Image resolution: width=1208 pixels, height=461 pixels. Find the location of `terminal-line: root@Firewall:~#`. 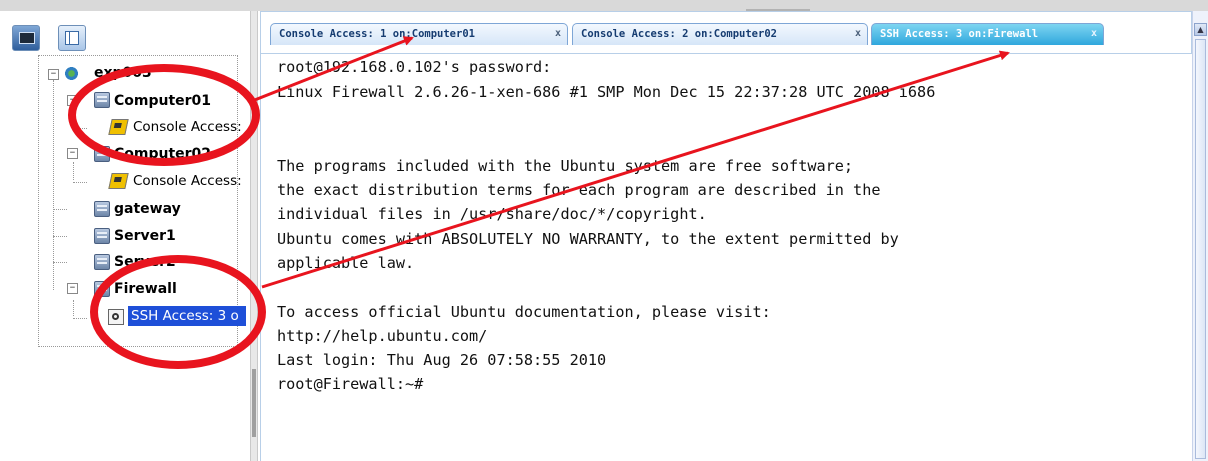

terminal-line: root@Firewall:~# is located at coordinates (350, 384).